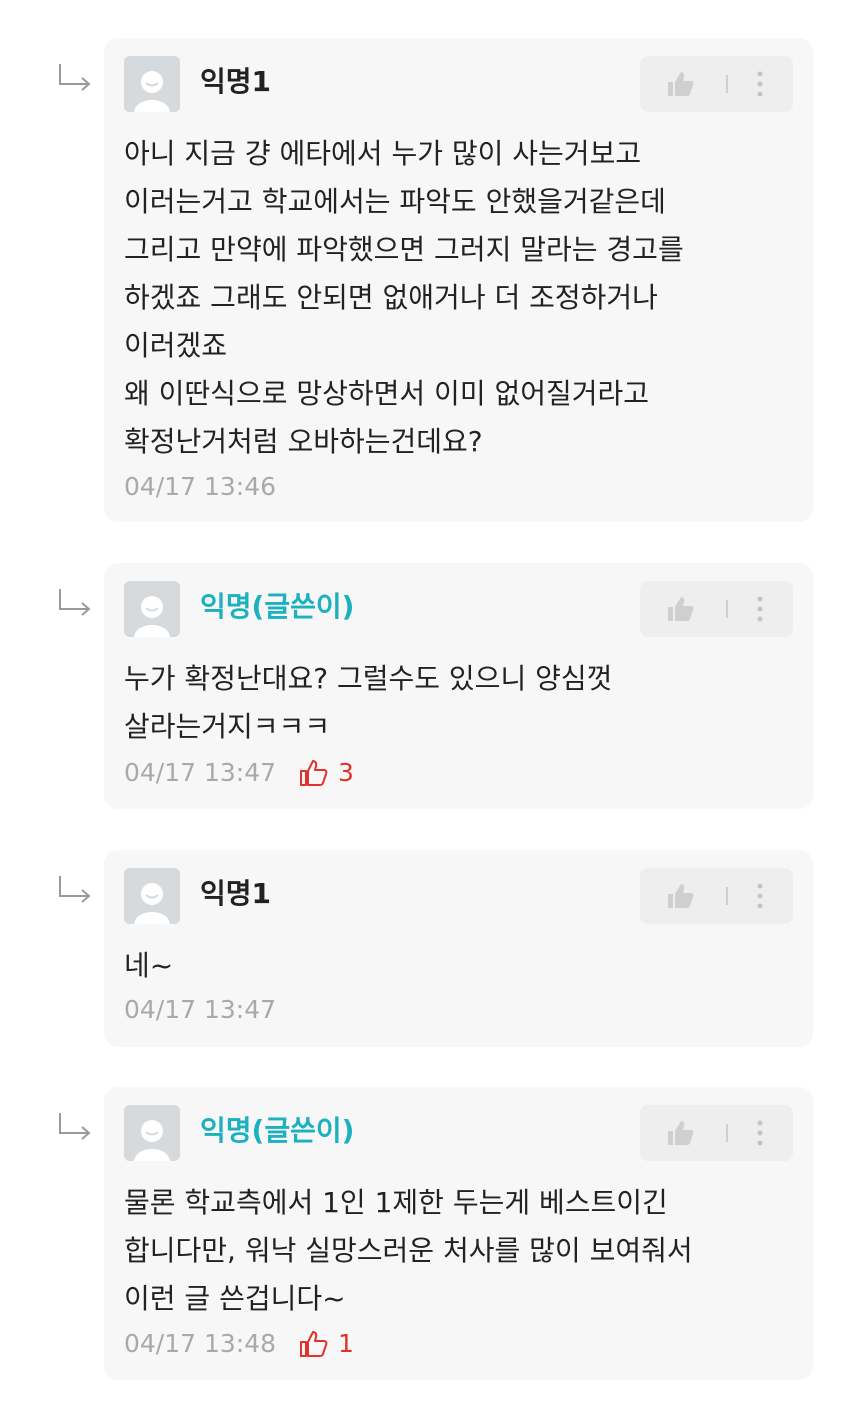 The image size is (850, 1405). Describe the element at coordinates (458, 948) in the screenshot. I see `comment-card: 익명1 네~ 04/17 13:47` at that location.